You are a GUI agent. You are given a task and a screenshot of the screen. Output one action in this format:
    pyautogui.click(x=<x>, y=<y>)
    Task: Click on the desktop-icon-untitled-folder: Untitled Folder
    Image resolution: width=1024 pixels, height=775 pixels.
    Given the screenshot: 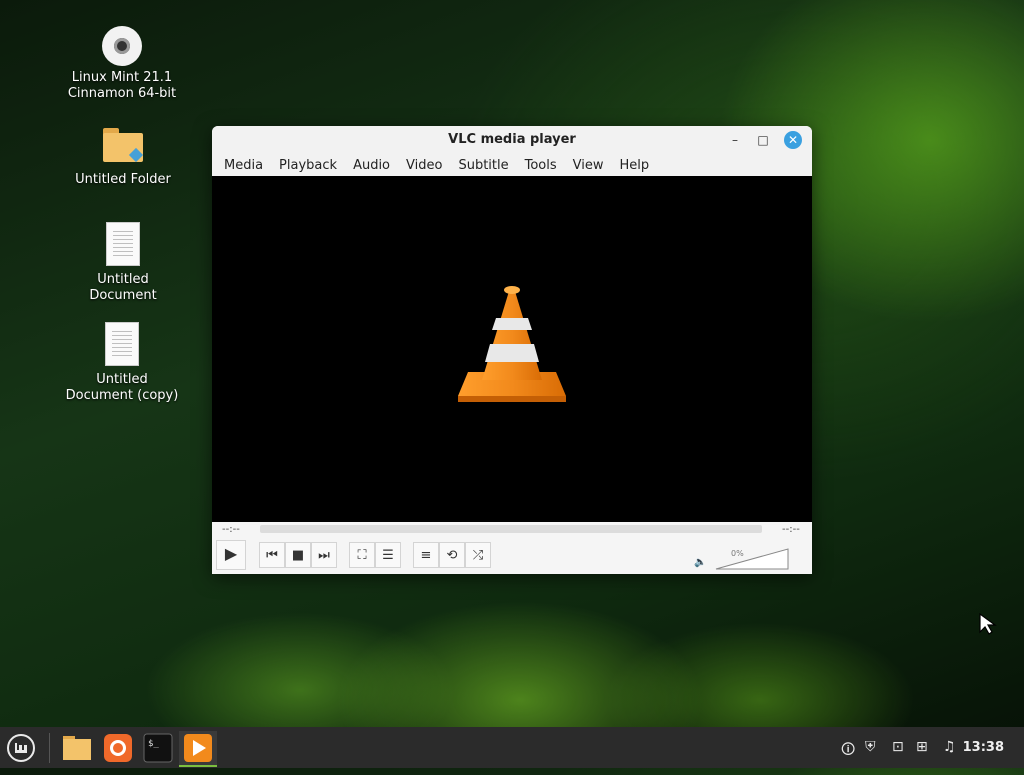 What is the action you would take?
    pyautogui.click(x=123, y=158)
    